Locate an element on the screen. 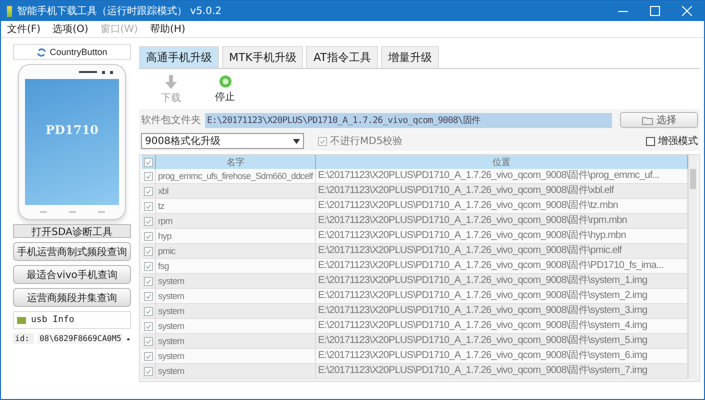  checkbox-label: 不进行MD5校验 is located at coordinates (366, 141).